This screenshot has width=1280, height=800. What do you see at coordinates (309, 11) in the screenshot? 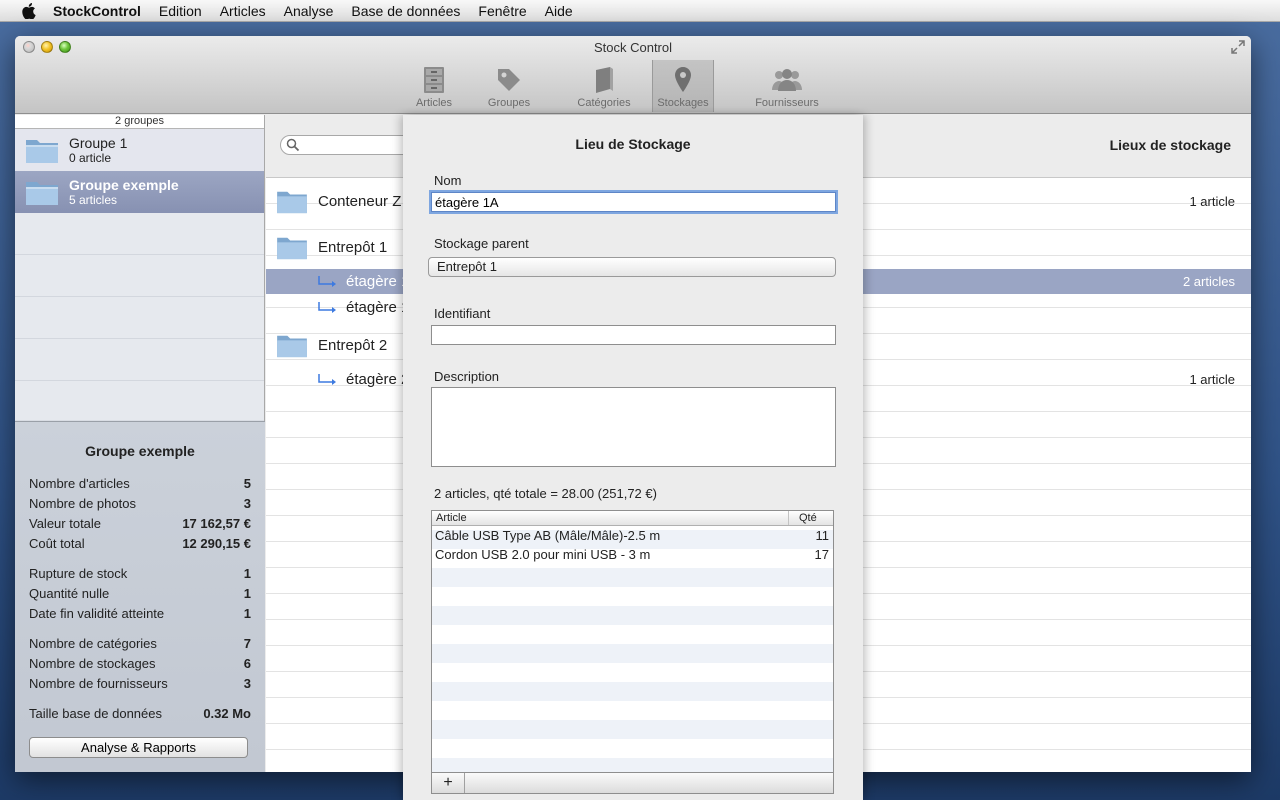
I see `menu-analyse: Analyse` at bounding box center [309, 11].